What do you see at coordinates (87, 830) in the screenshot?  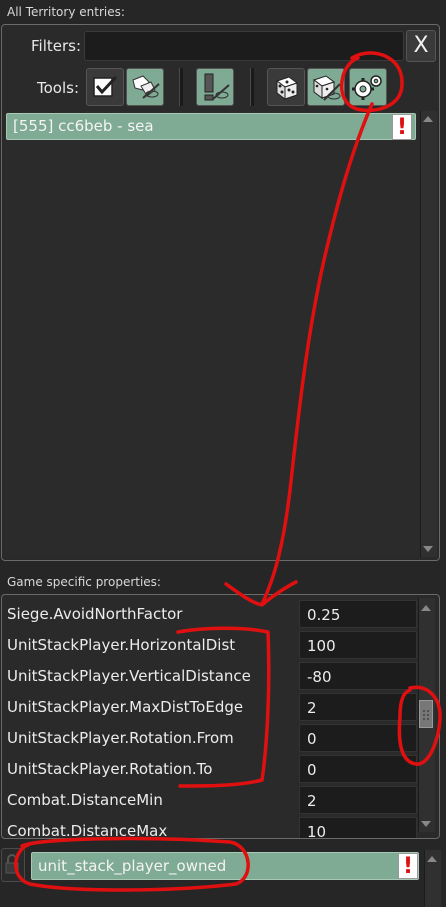 I see `property-name: Combat.DistanceMax` at bounding box center [87, 830].